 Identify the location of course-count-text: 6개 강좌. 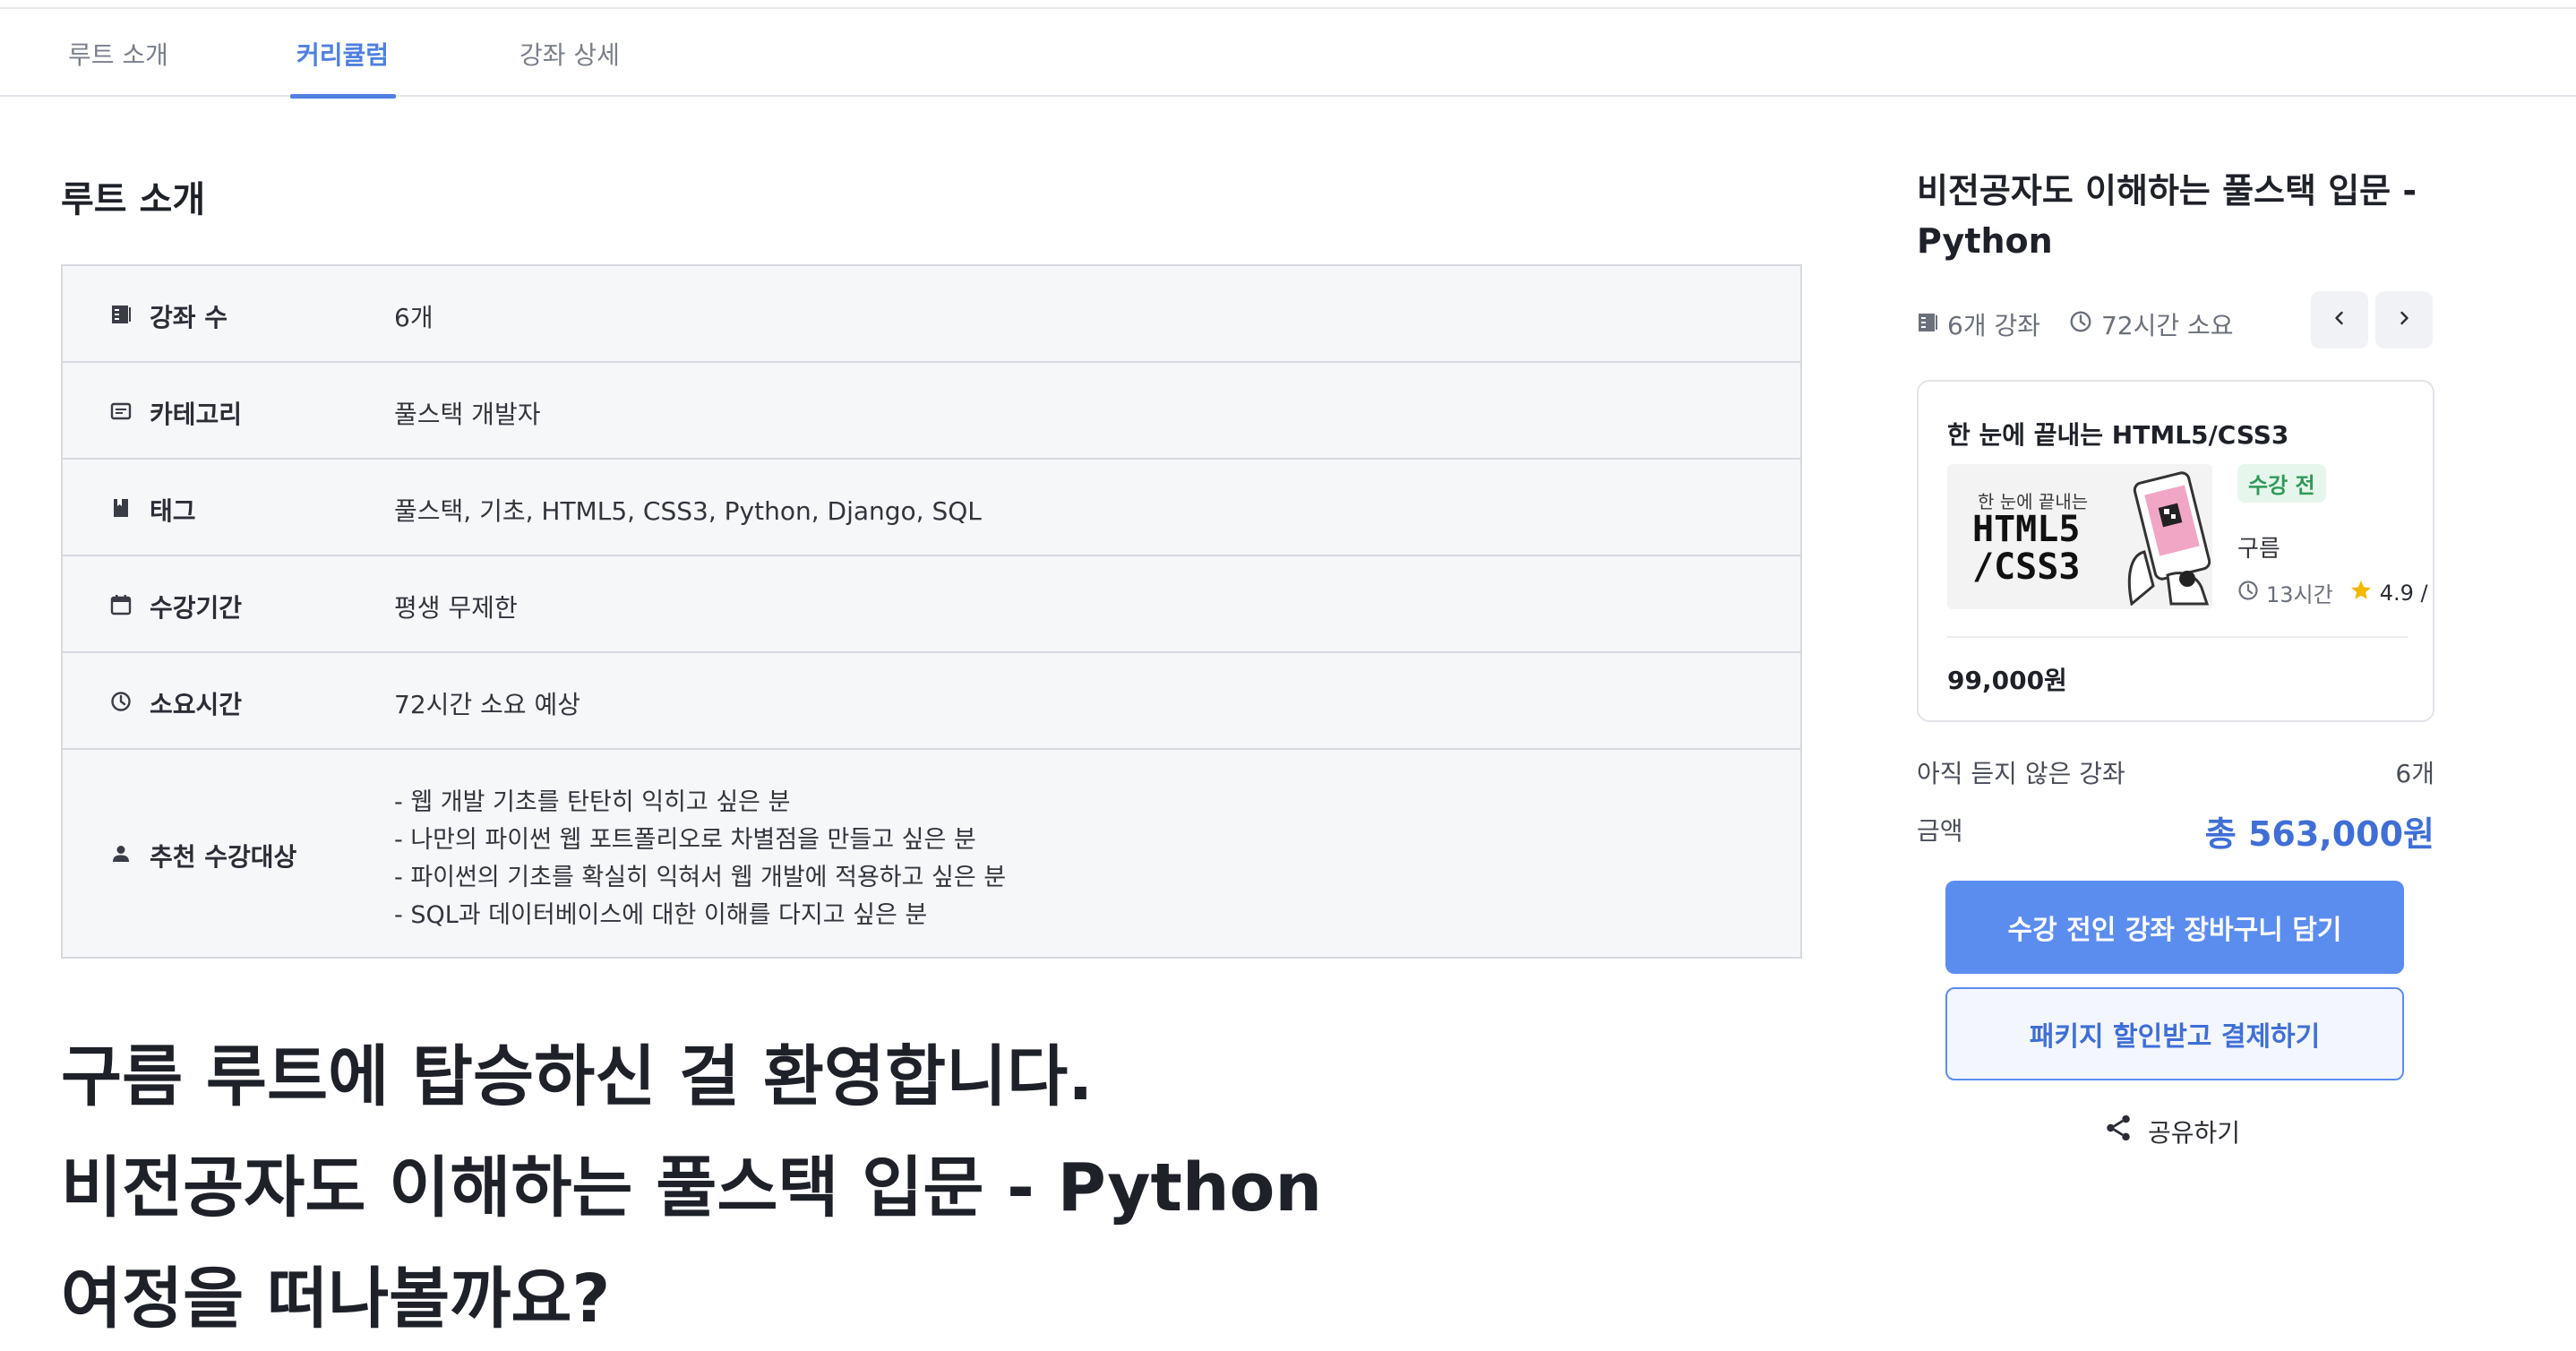
(1993, 325).